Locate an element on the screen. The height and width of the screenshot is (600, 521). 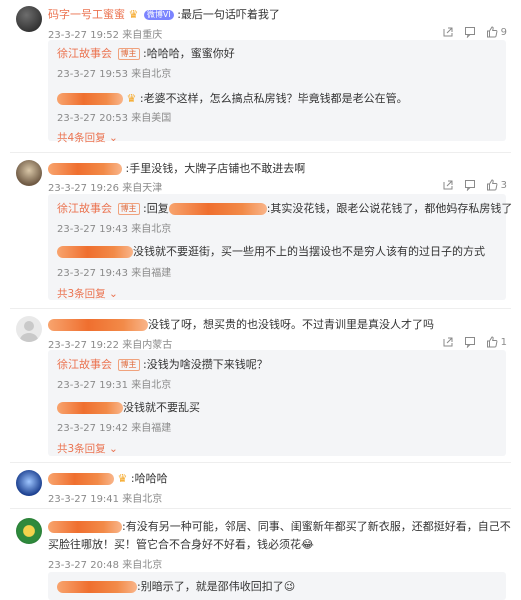
comment-header: 没钱了呀，想买贵的也没钱呀。不过青训里是真没人才了吗 is located at coordinates (241, 324).